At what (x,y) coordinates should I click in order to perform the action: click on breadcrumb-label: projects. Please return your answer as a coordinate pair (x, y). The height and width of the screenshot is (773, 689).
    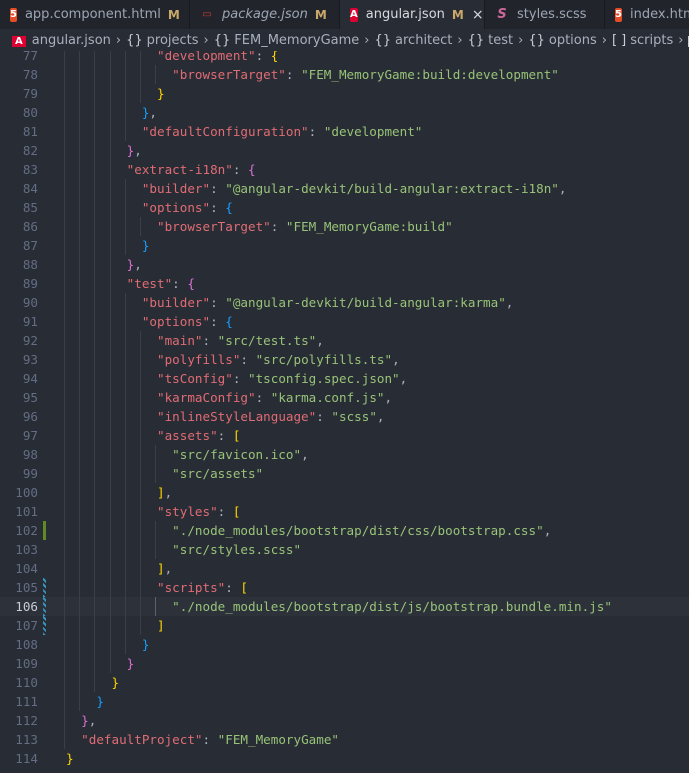
    Looking at the image, I should click on (172, 40).